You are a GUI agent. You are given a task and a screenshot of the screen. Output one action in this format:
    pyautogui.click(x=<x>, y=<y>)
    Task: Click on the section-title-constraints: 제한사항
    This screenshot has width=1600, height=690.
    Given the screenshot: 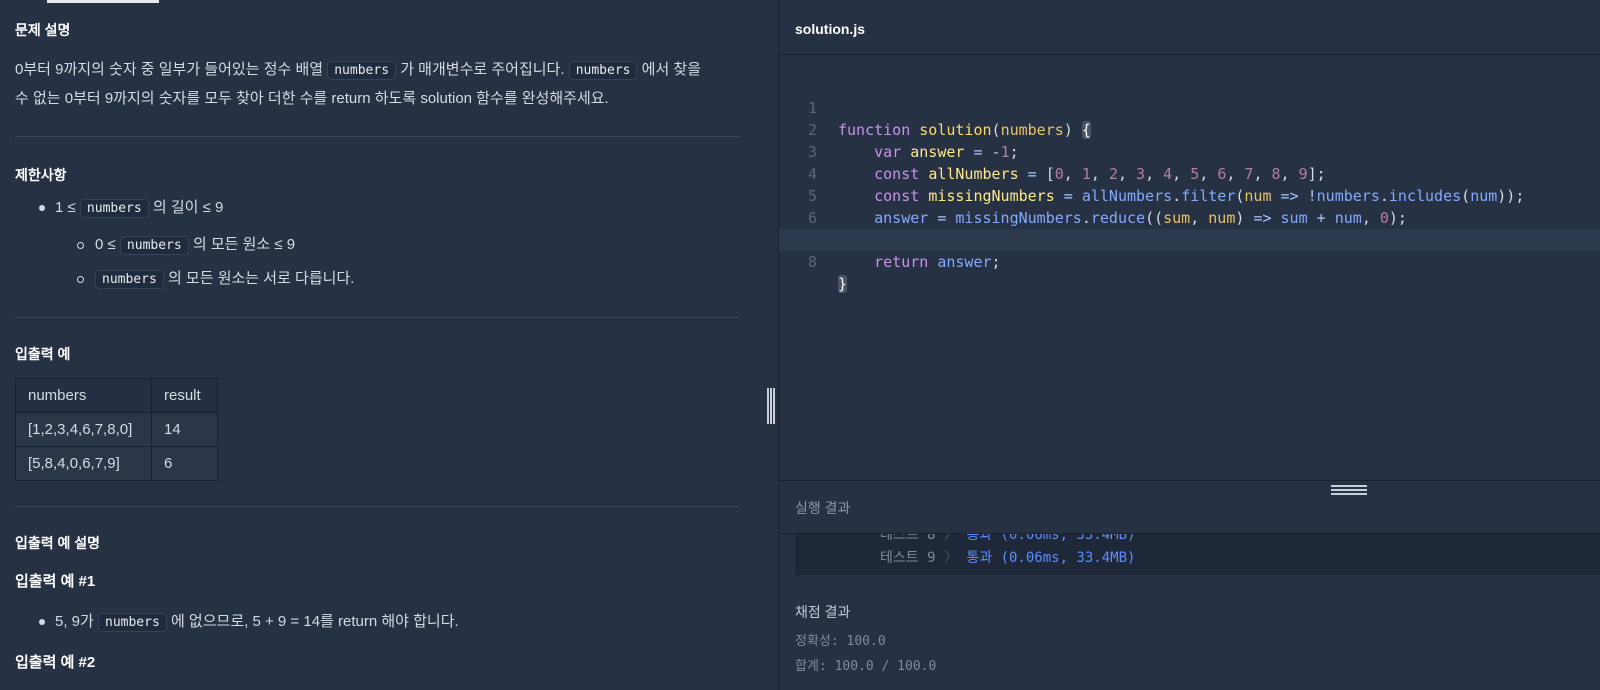 What is the action you would take?
    pyautogui.click(x=41, y=175)
    